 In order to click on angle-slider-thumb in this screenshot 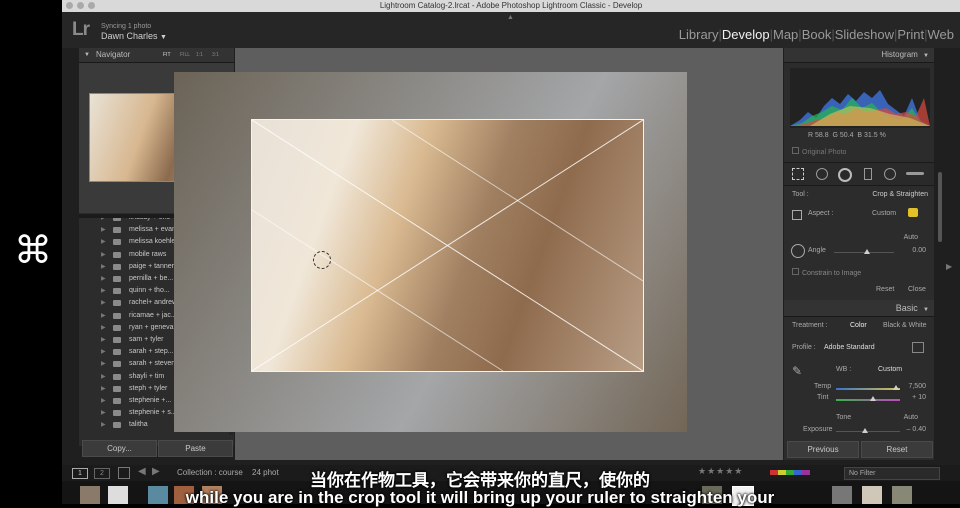, I will do `click(867, 251)`.